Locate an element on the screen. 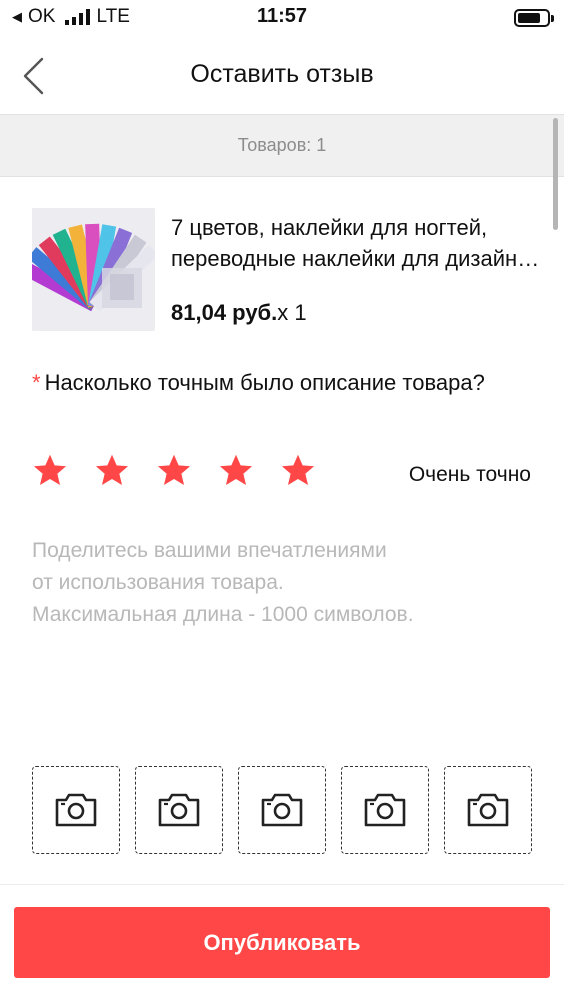  photo-upload-row is located at coordinates (282, 810).